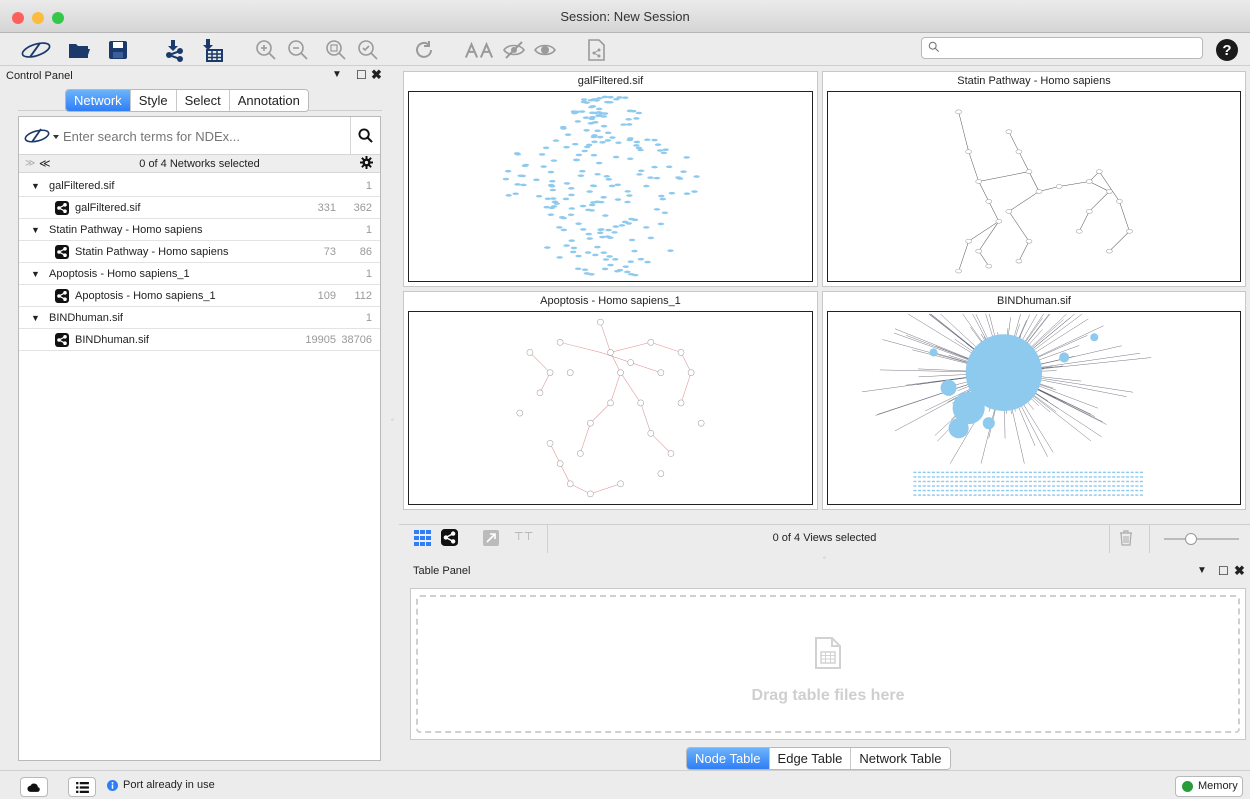 The width and height of the screenshot is (1250, 799). Describe the element at coordinates (298, 50) in the screenshot. I see `zoom-out-icon` at that location.